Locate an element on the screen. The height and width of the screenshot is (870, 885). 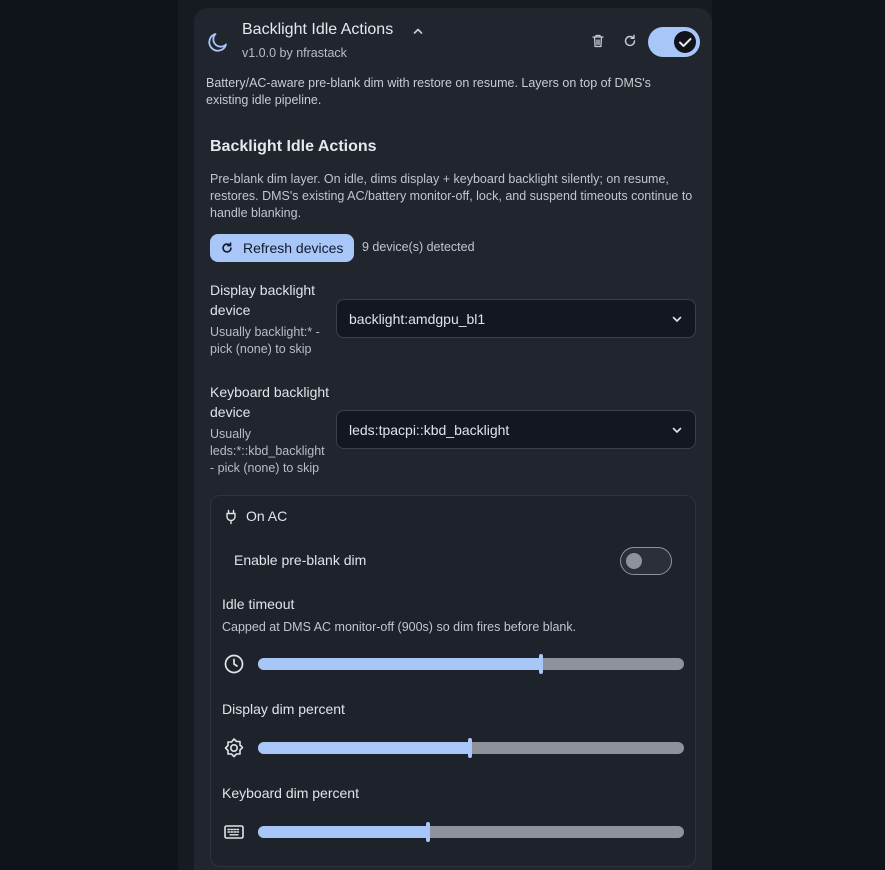
display-device-select: backlight:amdgpu_bl1 is located at coordinates (516, 318).